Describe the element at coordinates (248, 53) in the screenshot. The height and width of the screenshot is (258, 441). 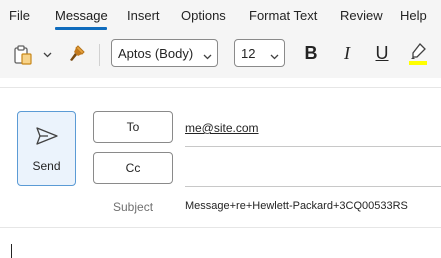
I see `font-size-value: 12` at that location.